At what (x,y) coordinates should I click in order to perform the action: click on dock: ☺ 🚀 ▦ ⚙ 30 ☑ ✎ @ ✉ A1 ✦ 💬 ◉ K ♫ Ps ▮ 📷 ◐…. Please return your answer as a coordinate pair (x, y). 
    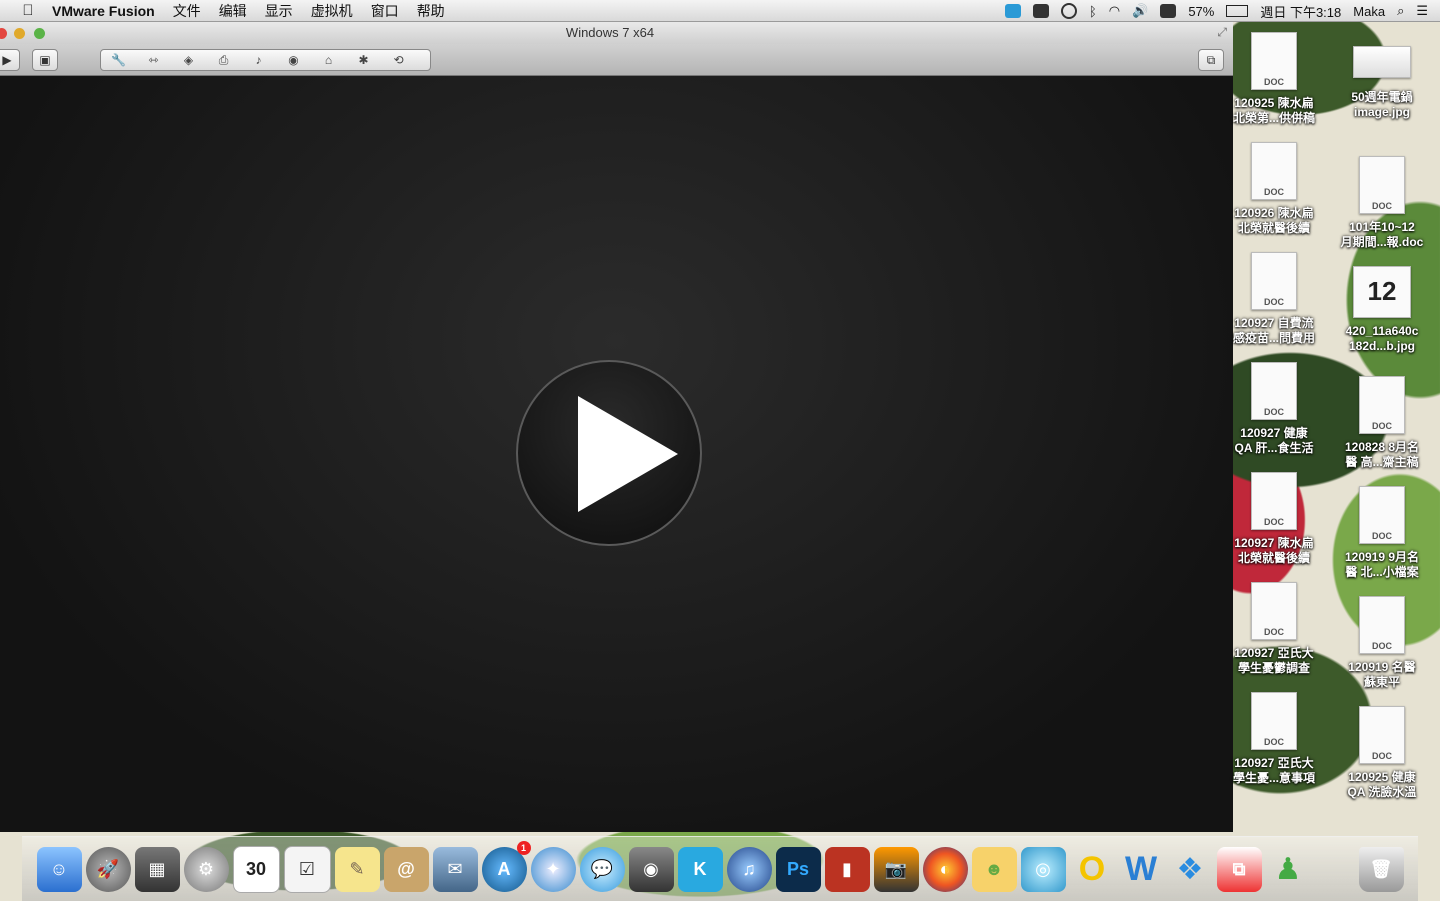
    Looking at the image, I should click on (720, 868).